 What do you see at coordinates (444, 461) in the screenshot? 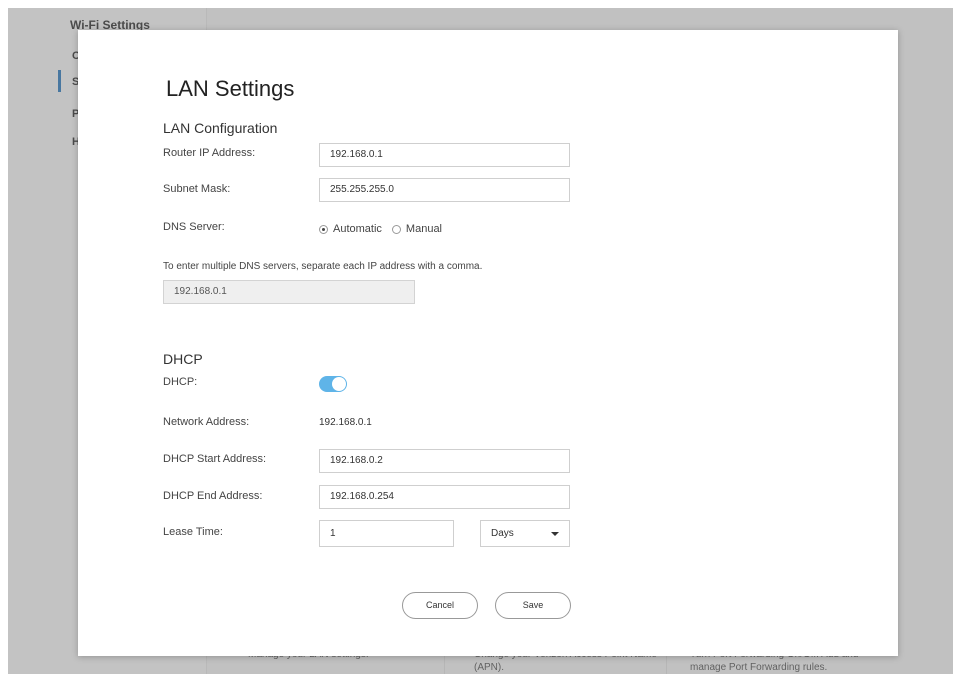
I see `dhcp-start-input: 192.168.0.2` at bounding box center [444, 461].